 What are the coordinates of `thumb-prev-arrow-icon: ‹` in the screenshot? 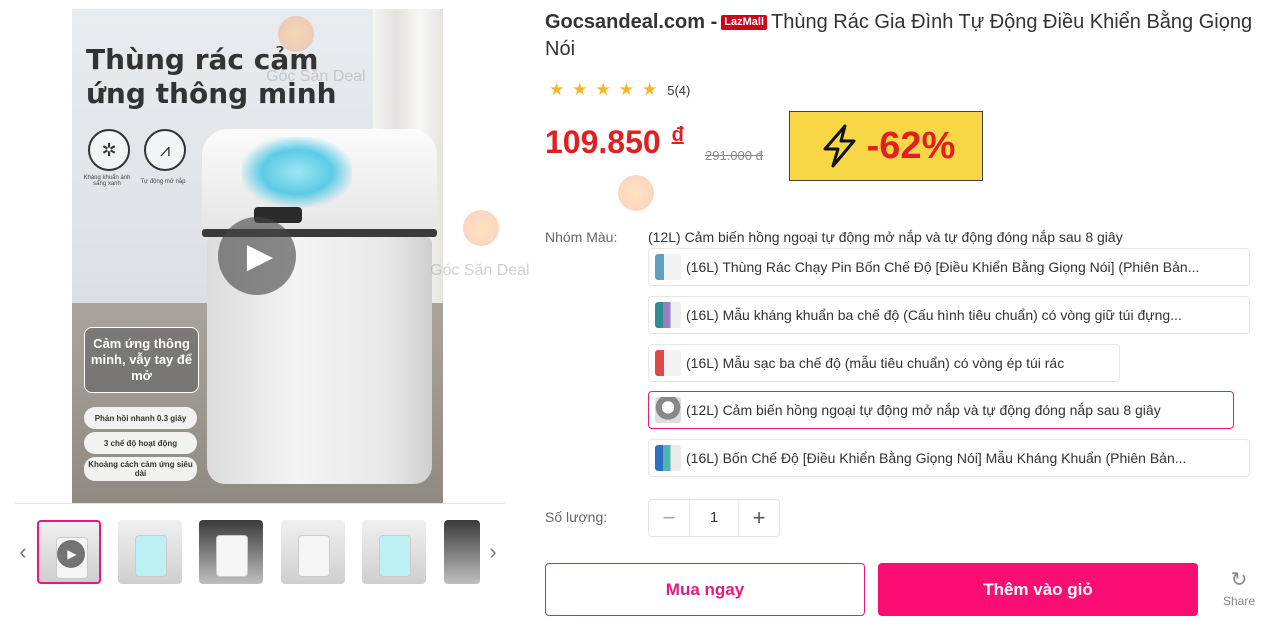 It's located at (23, 552).